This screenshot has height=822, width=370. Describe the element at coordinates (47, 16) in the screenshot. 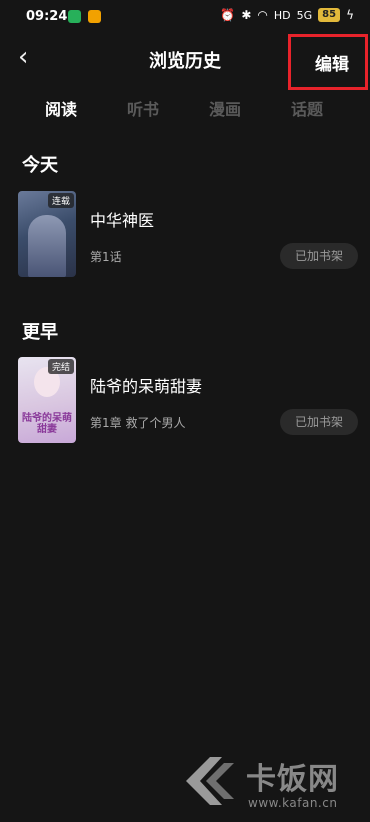

I see `status-time: 09:24` at that location.